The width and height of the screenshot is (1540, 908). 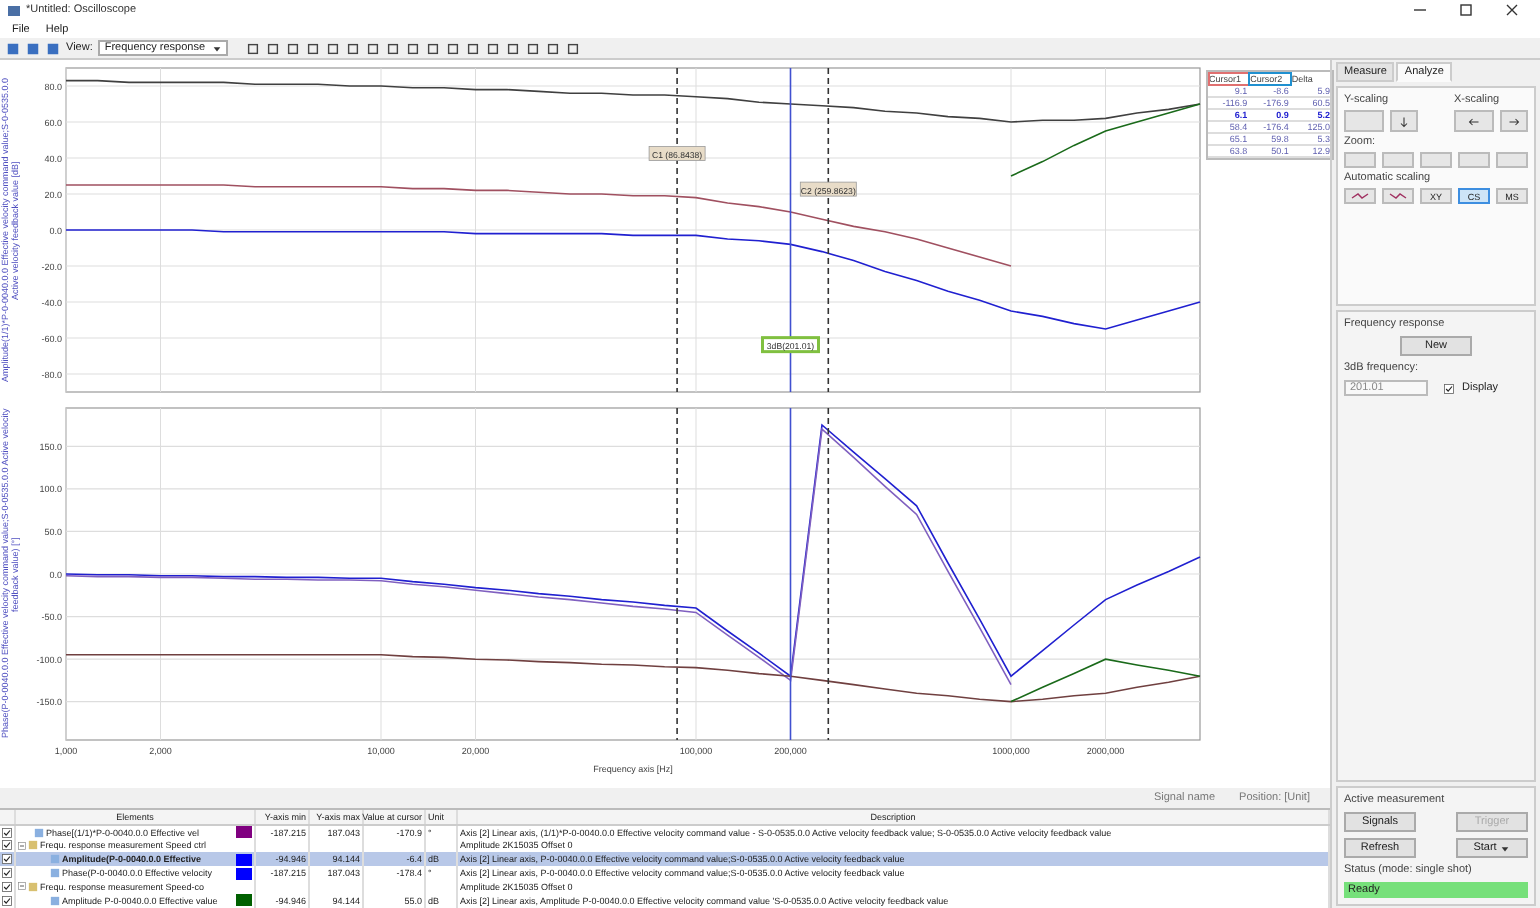 I want to click on maximize-icon, so click(x=1466, y=10).